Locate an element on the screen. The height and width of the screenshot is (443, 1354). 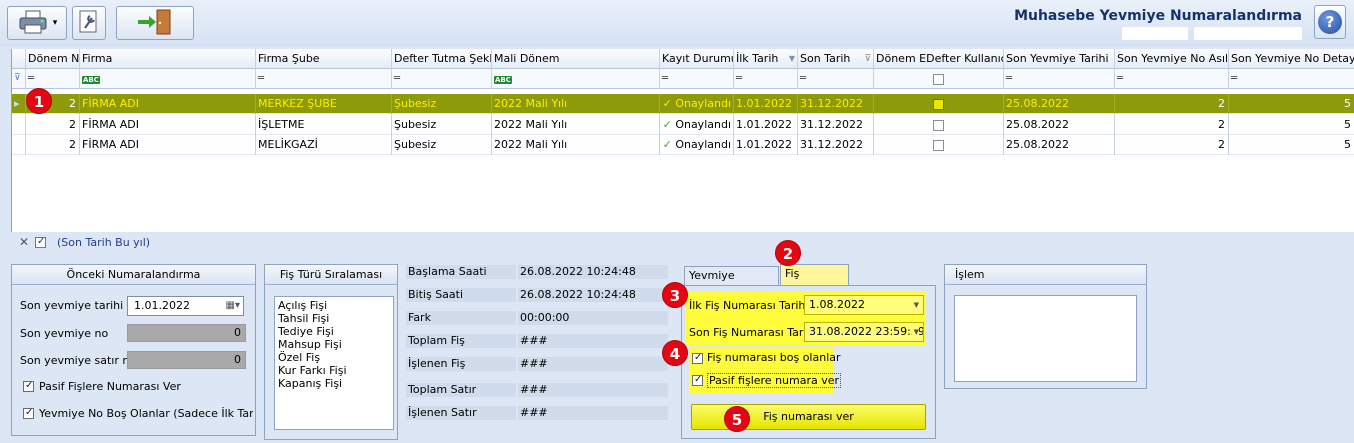
tab-yevmiye-numarasi: Yevmiye Numarası is located at coordinates (731, 283).